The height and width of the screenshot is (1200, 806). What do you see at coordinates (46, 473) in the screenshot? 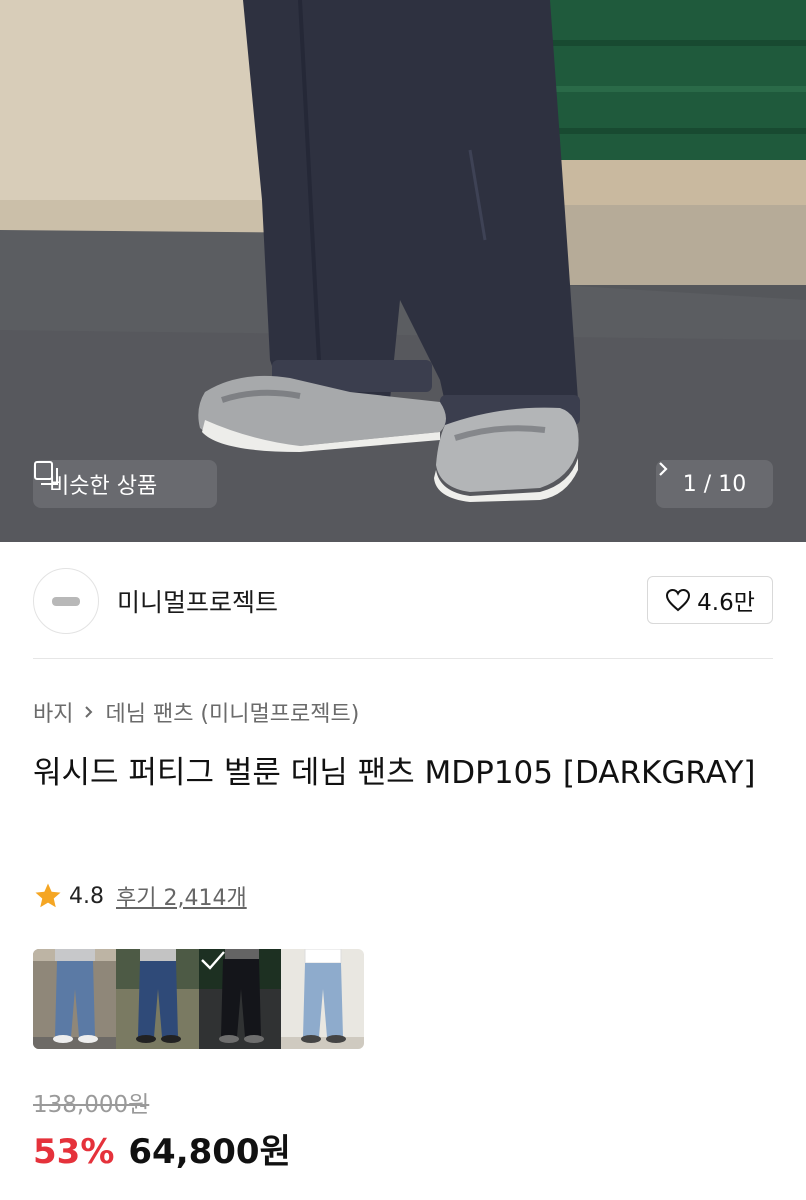
I see `similar-items-icon` at bounding box center [46, 473].